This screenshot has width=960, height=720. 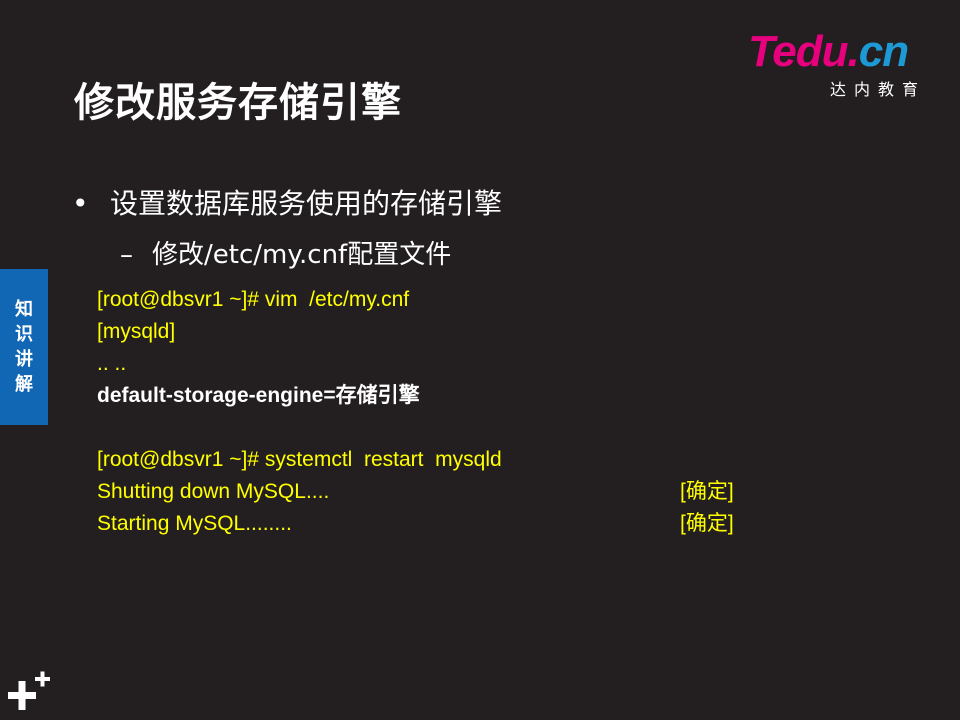 I want to click on logo-subtitle: 达内教育, so click(x=878, y=89).